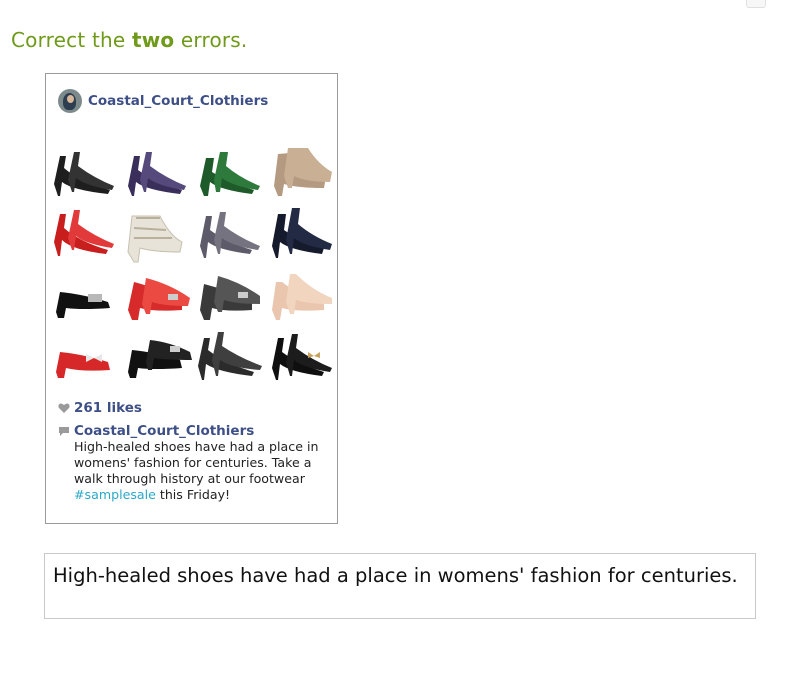 The image size is (800, 680). I want to click on shoe-purple-pump, so click(157, 174).